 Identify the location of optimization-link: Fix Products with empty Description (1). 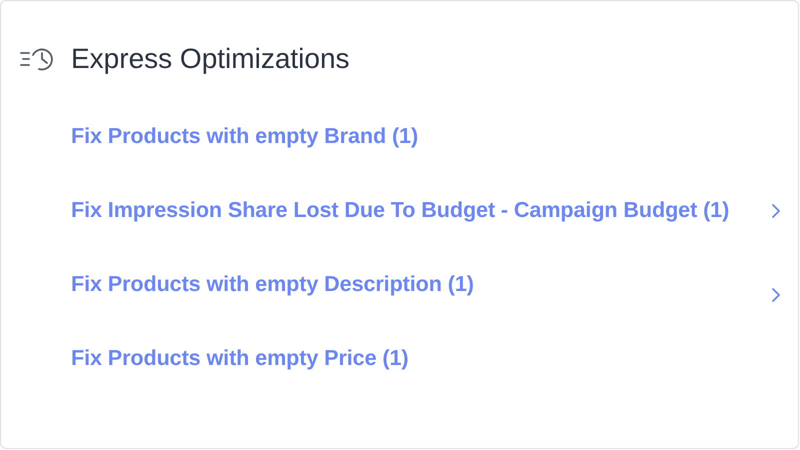
(272, 284).